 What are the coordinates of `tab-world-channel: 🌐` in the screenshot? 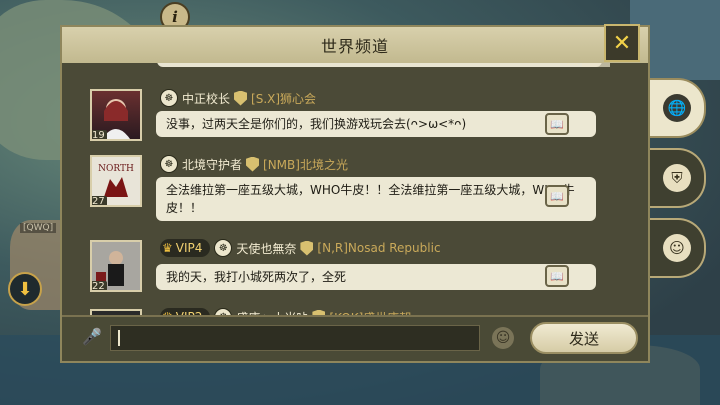 It's located at (678, 108).